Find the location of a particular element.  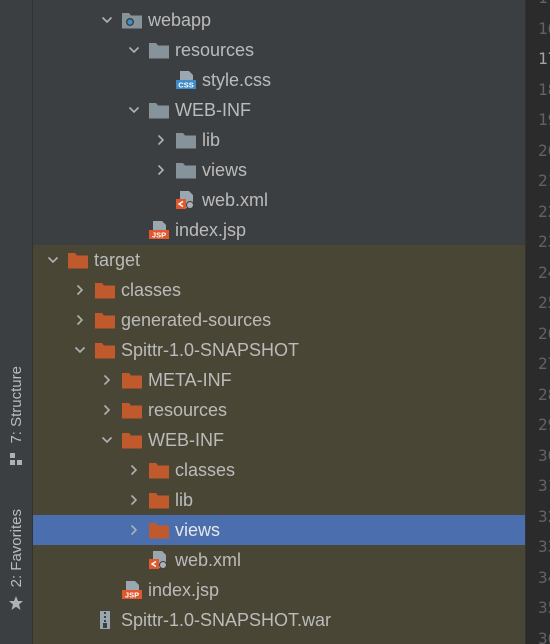

line-number: 24 is located at coordinates (544, 272).